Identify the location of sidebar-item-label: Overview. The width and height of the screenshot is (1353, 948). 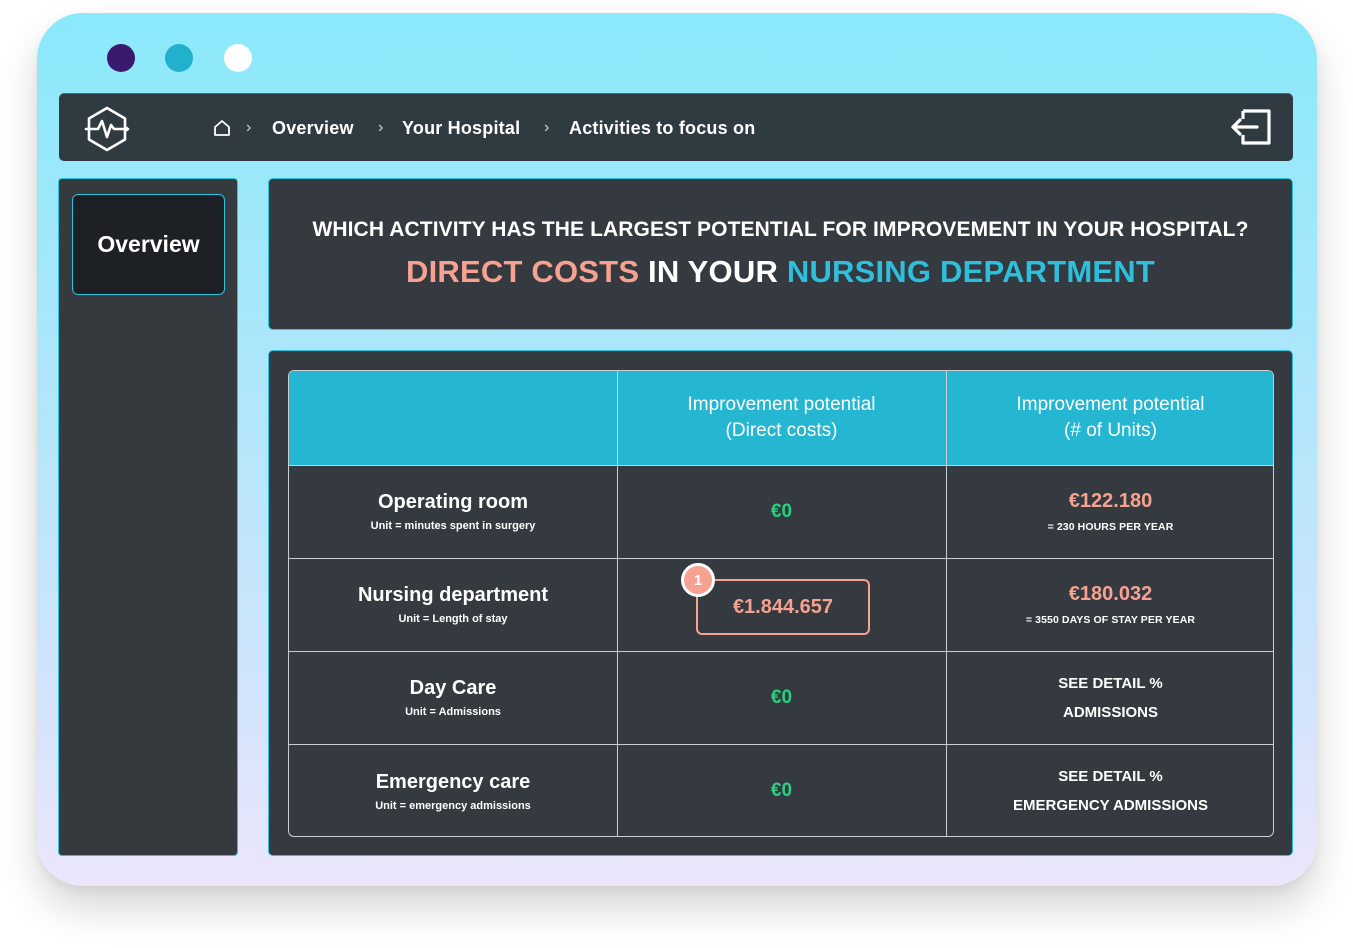
(148, 244).